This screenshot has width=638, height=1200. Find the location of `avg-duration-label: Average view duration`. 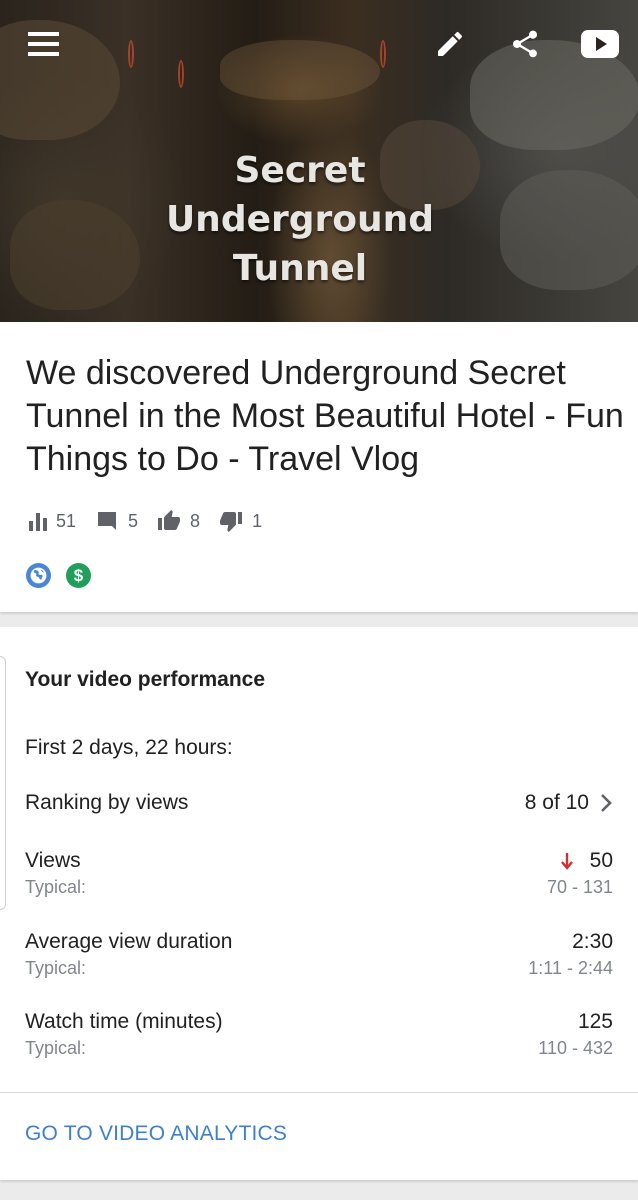

avg-duration-label: Average view duration is located at coordinates (129, 941).